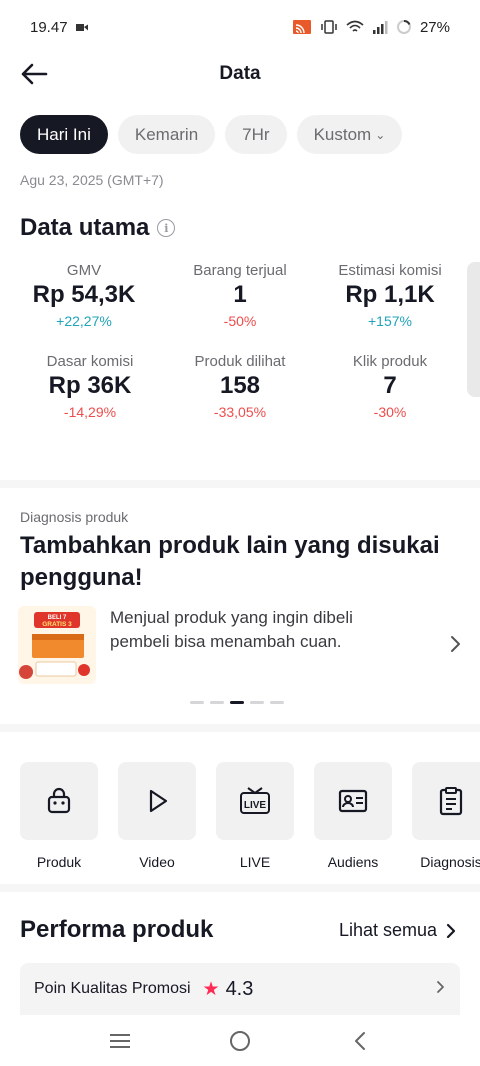 Image resolution: width=480 pixels, height=1066 pixels. I want to click on recent-apps-button, so click(120, 1041).